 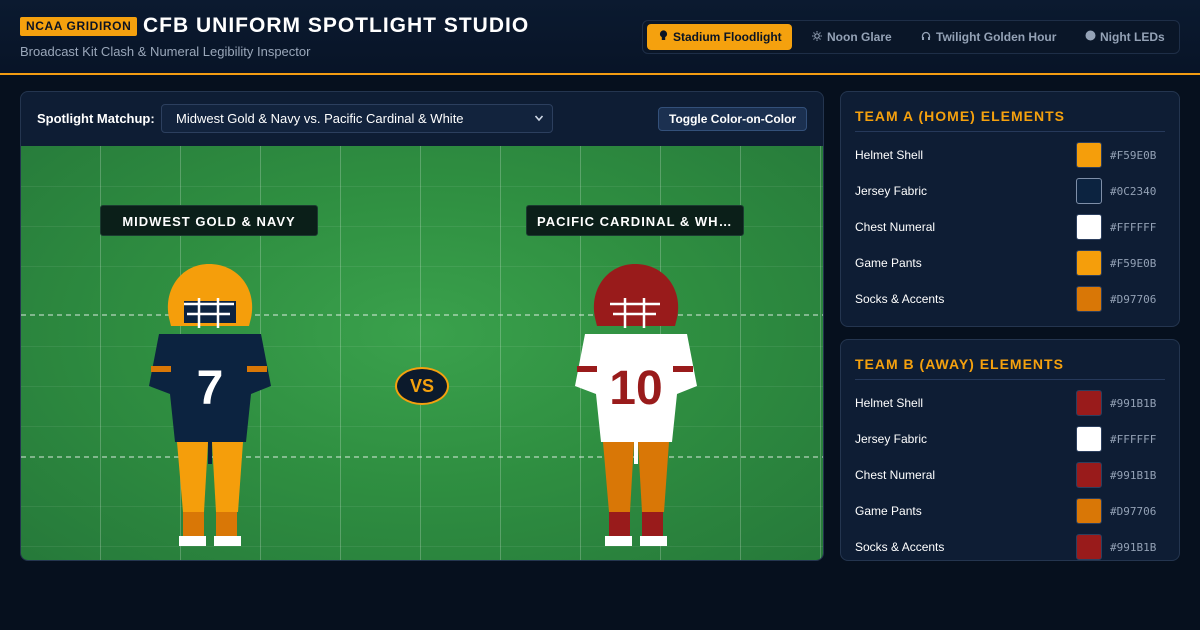 What do you see at coordinates (1090, 39) in the screenshot?
I see `circle-icon` at bounding box center [1090, 39].